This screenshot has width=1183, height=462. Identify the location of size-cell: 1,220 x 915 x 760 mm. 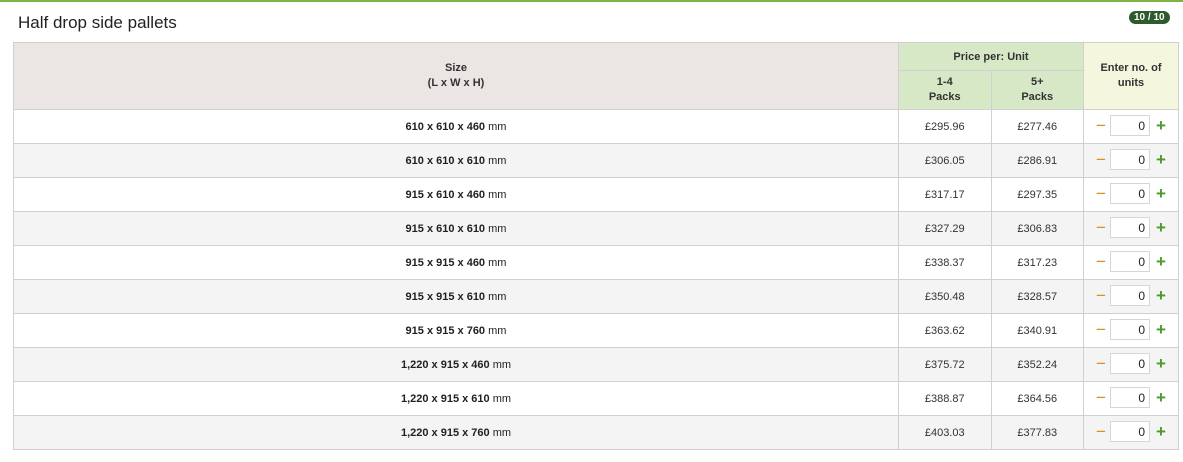
(456, 432).